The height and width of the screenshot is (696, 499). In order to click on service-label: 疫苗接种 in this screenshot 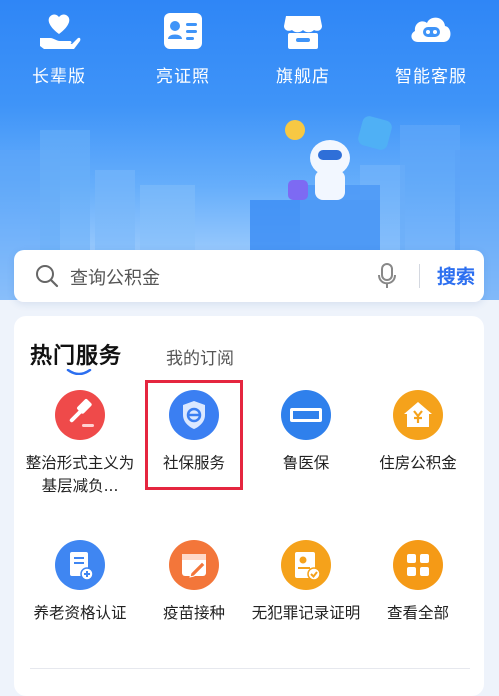, I will do `click(193, 613)`.